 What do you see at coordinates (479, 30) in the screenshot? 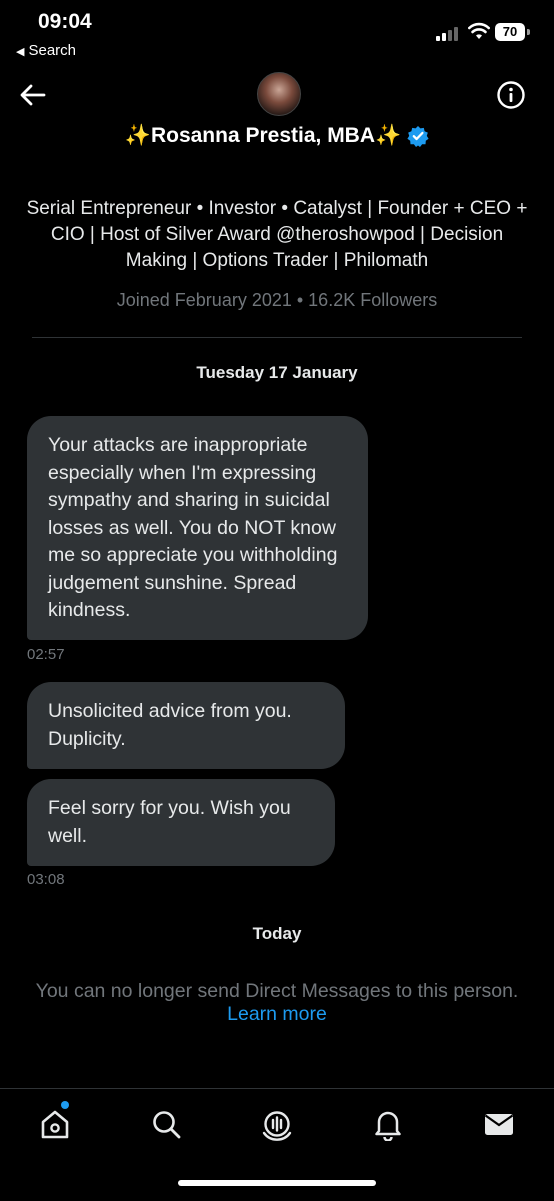
I see `wifi-icon` at bounding box center [479, 30].